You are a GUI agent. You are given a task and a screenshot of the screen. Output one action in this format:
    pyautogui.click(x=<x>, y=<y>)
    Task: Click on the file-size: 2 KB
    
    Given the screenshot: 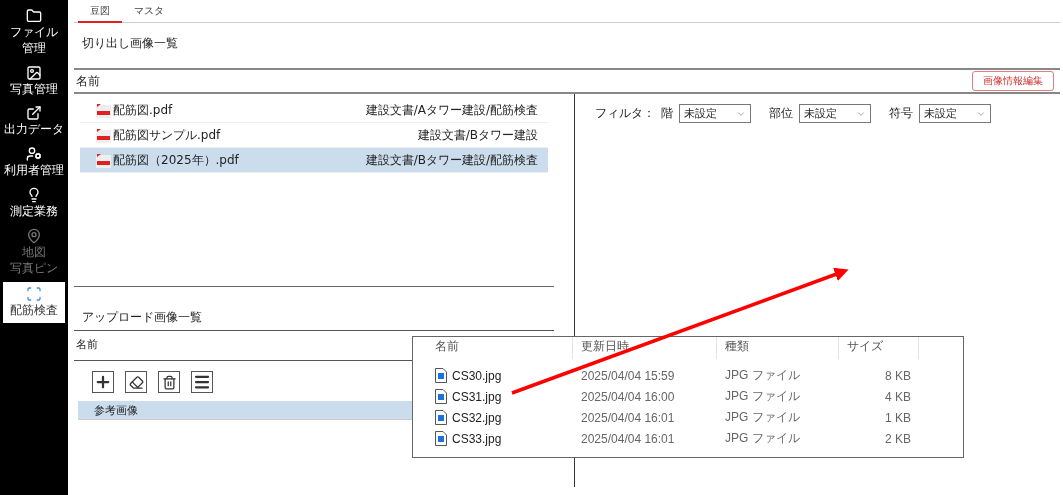 What is the action you would take?
    pyautogui.click(x=898, y=439)
    